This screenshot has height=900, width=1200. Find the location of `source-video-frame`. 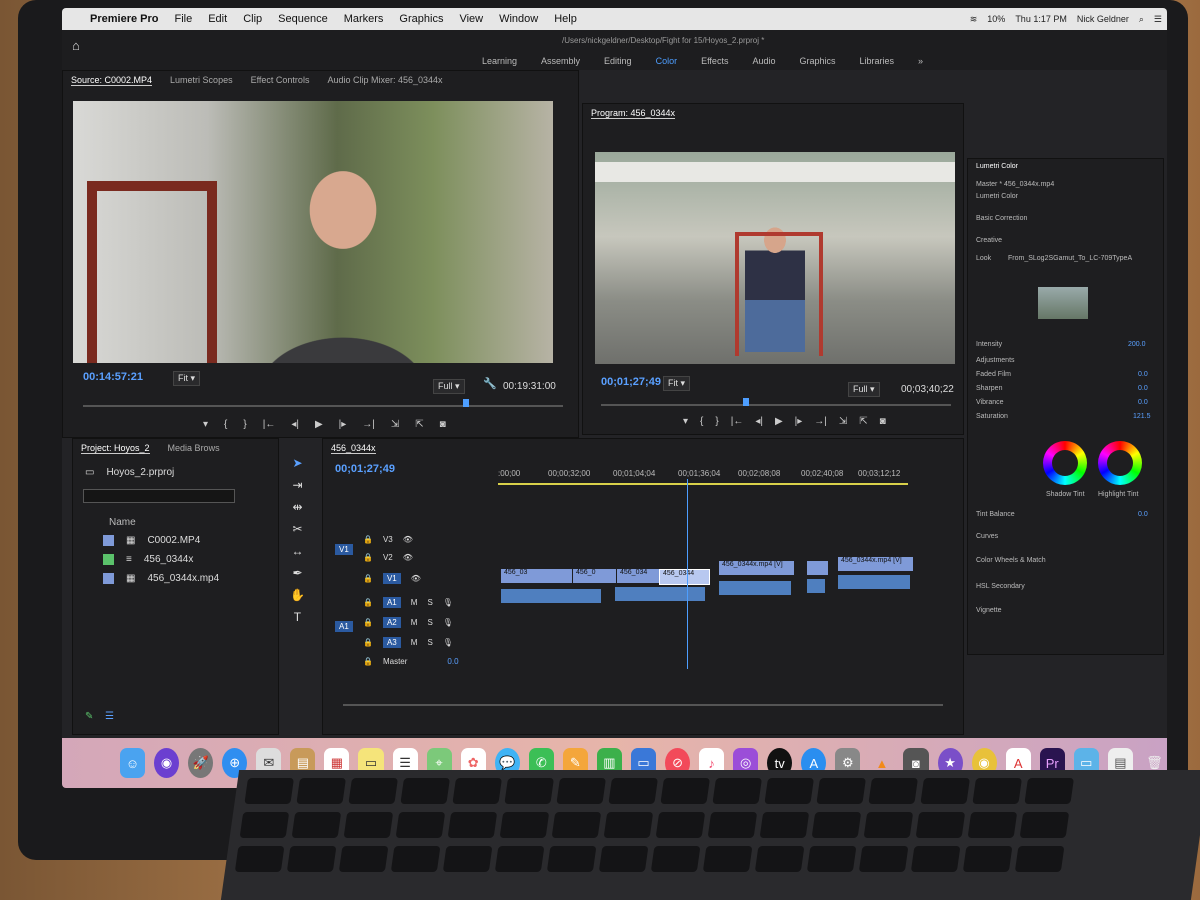

source-video-frame is located at coordinates (313, 232).